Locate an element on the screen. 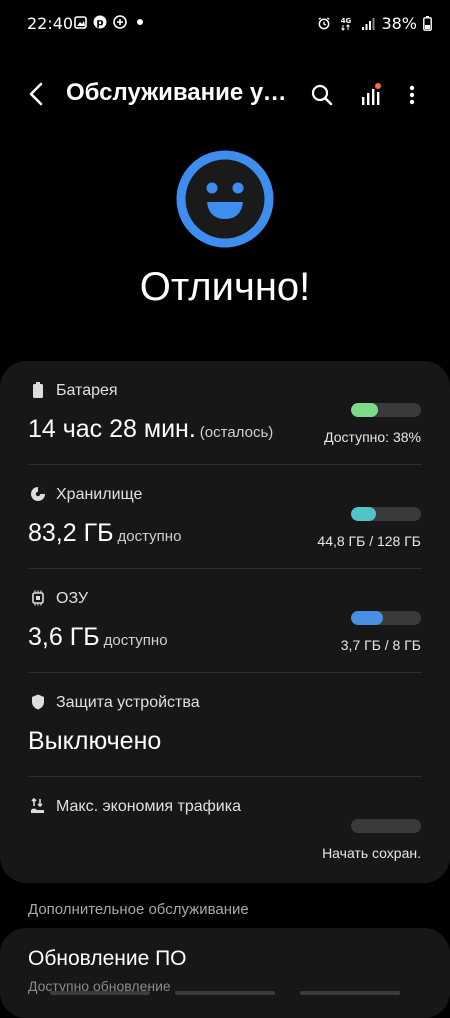  search-icon is located at coordinates (322, 95).